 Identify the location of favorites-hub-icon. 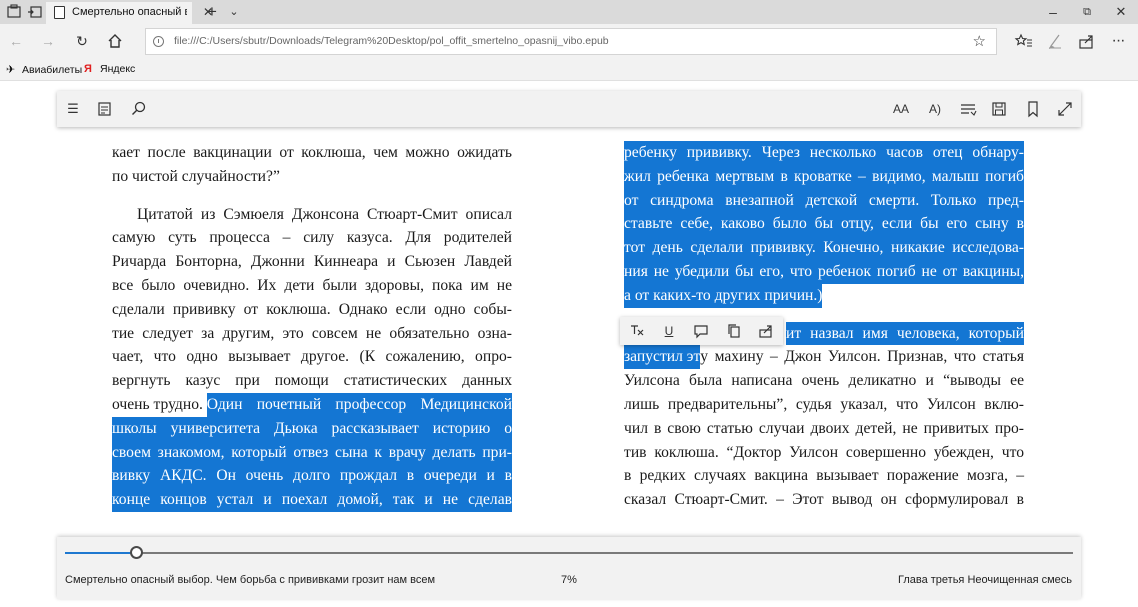
(1024, 41).